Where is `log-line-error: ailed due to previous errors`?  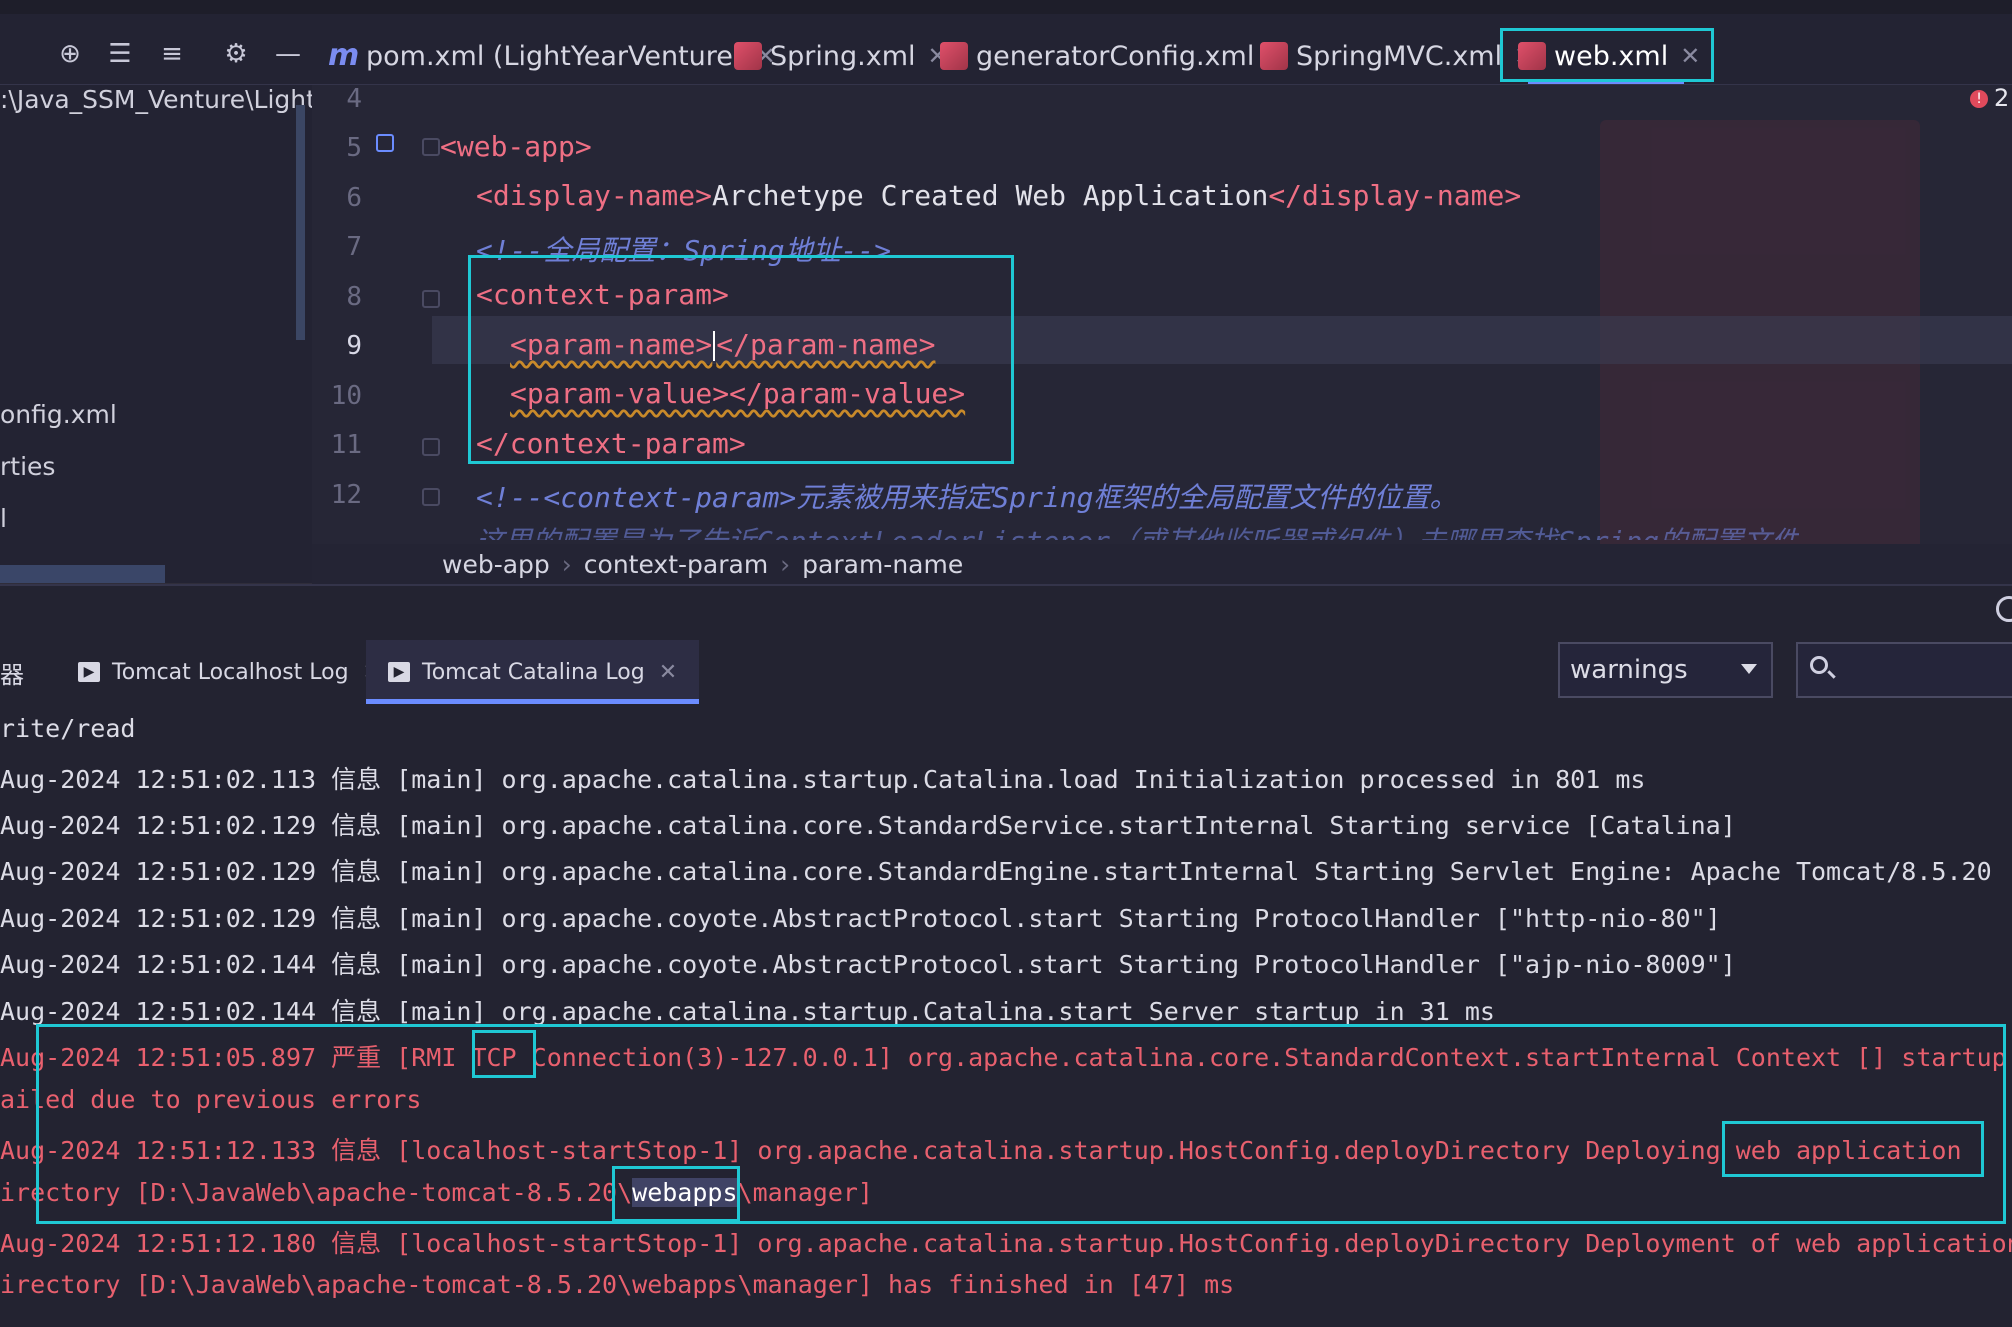 log-line-error: ailed due to previous errors is located at coordinates (211, 1099).